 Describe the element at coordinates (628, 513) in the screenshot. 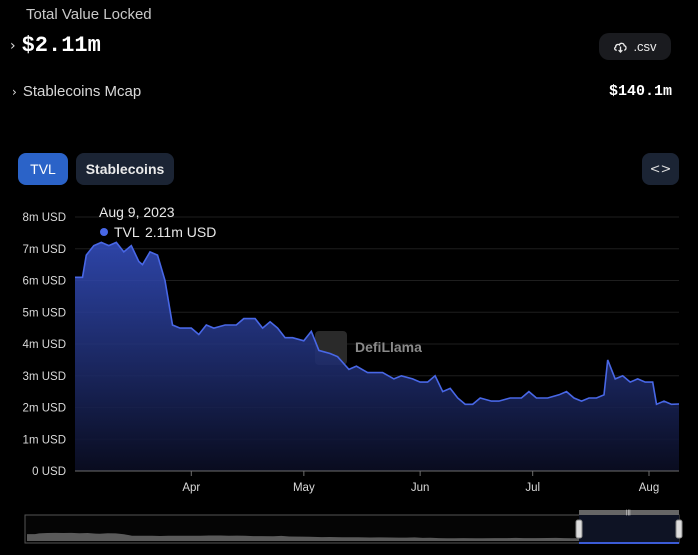

I see `slider-grip-icon: |||` at that location.